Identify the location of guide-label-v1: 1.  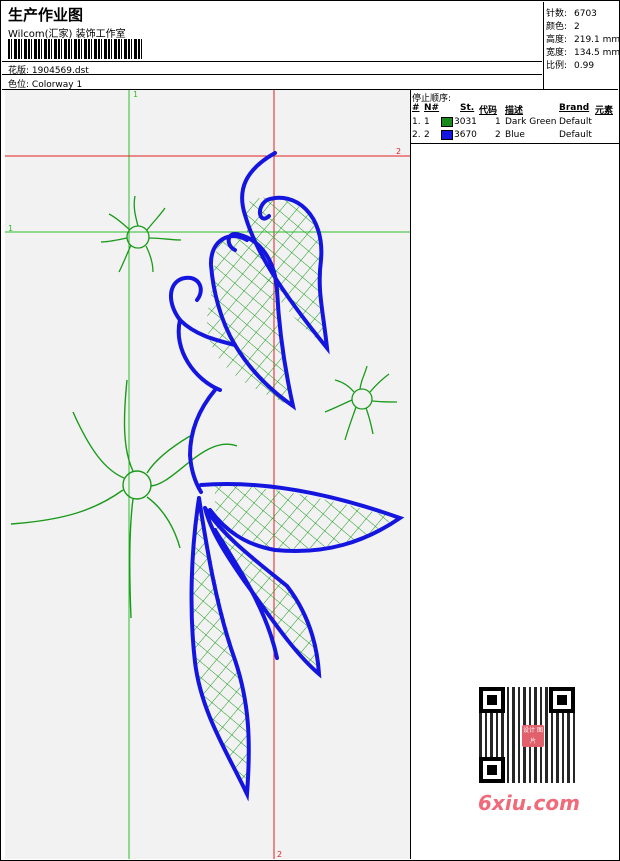
(135, 94).